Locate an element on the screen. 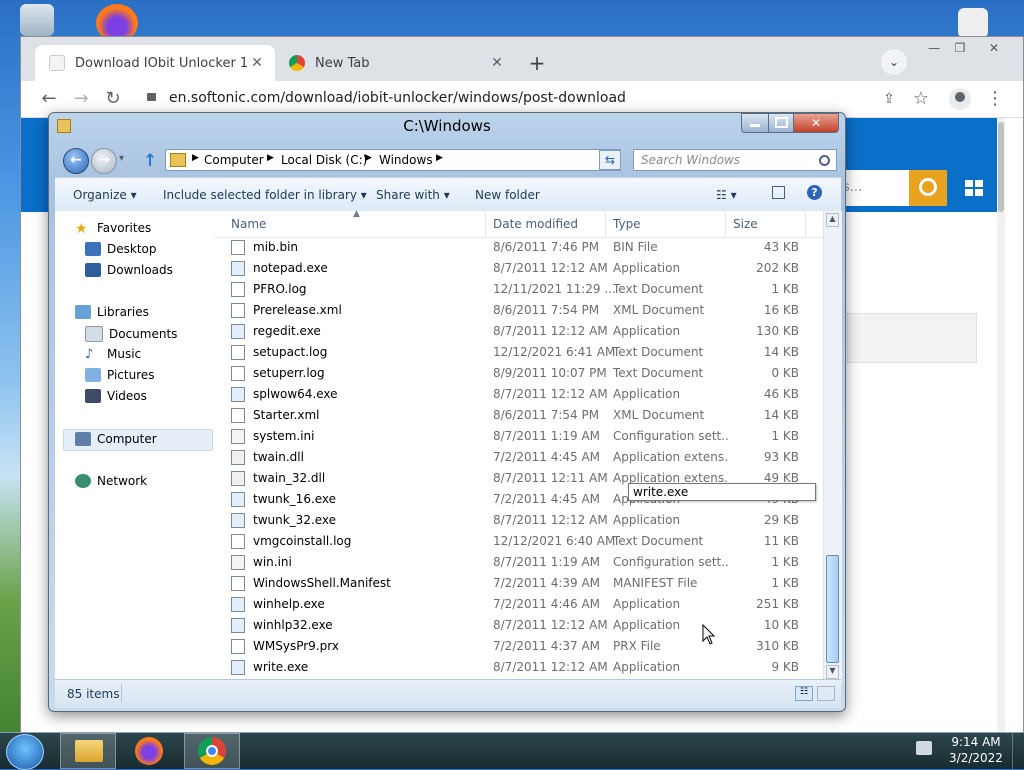 Image resolution: width=1024 pixels, height=770 pixels. share-button: ⇪ is located at coordinates (889, 99).